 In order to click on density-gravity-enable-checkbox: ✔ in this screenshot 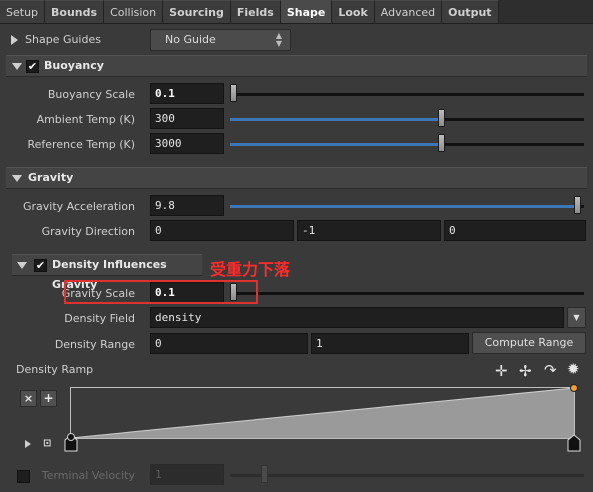, I will do `click(40, 265)`.